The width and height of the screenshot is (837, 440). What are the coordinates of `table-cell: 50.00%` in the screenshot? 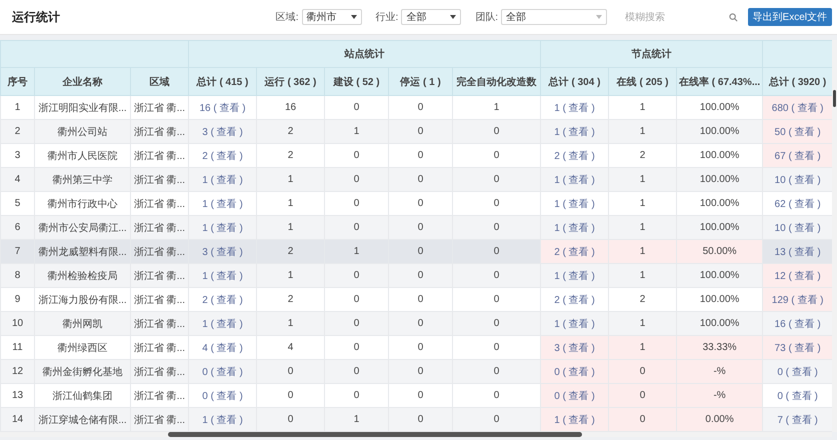 It's located at (719, 251).